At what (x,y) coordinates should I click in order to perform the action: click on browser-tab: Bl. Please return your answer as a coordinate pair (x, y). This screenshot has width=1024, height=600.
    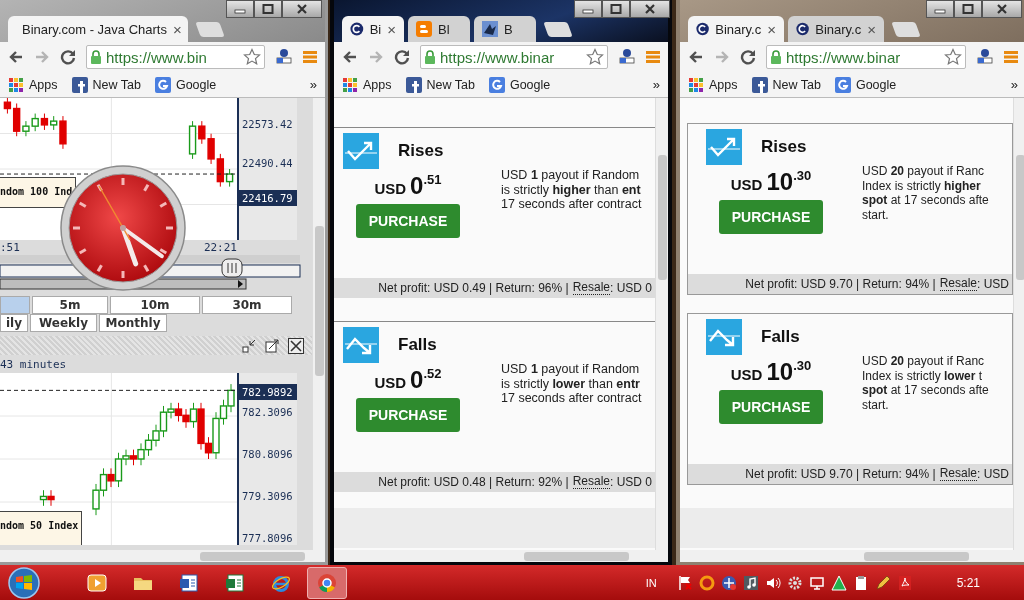
    Looking at the image, I should click on (439, 29).